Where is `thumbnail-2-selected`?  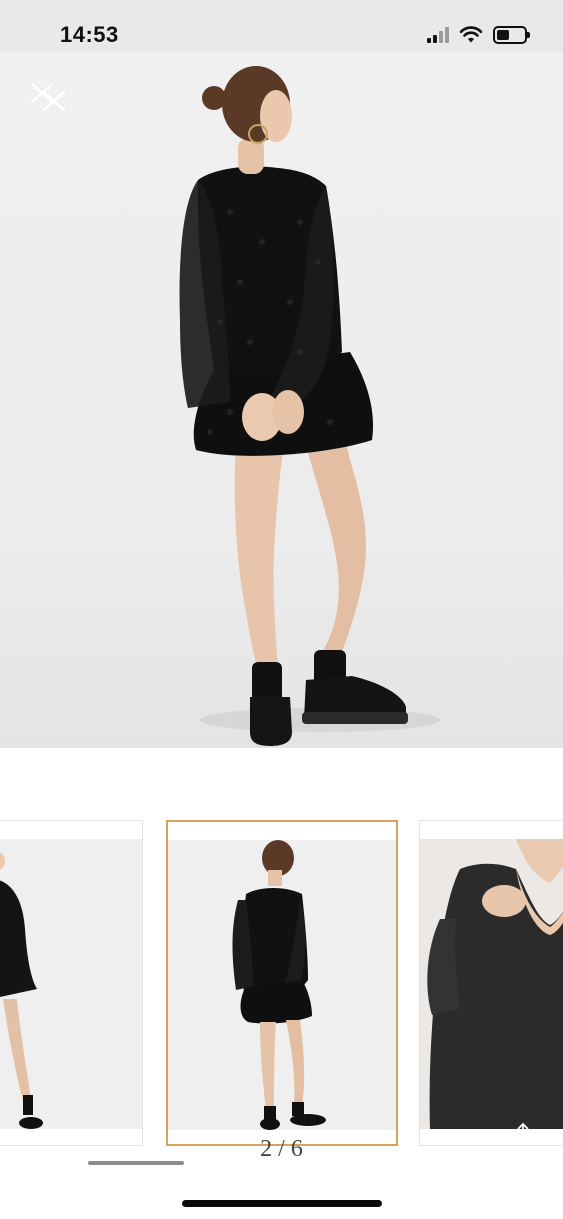 thumbnail-2-selected is located at coordinates (282, 983).